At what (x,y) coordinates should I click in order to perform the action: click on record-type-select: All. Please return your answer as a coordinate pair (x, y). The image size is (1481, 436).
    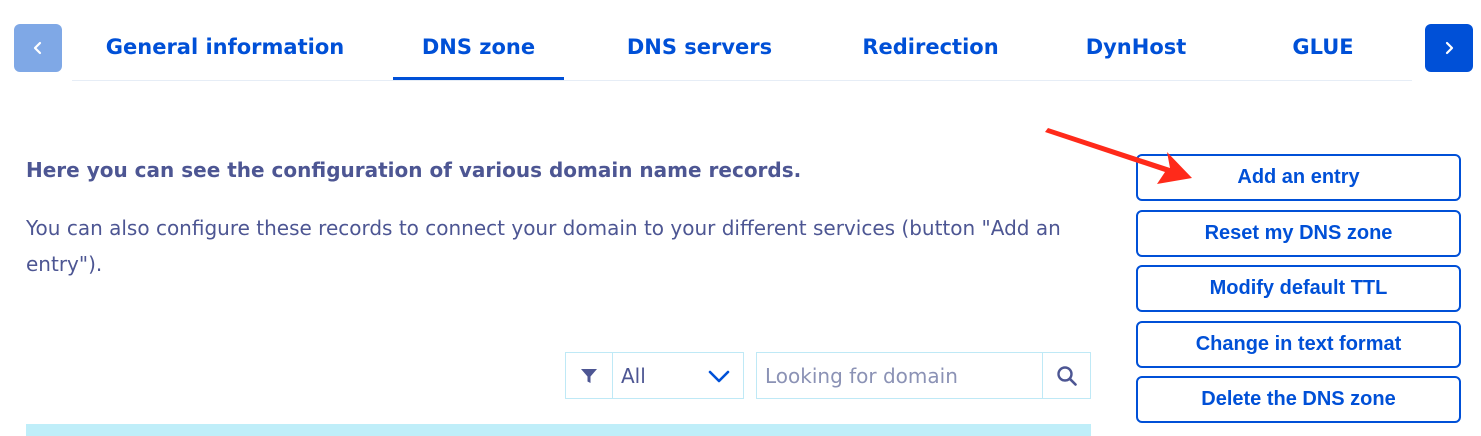
    Looking at the image, I should click on (678, 375).